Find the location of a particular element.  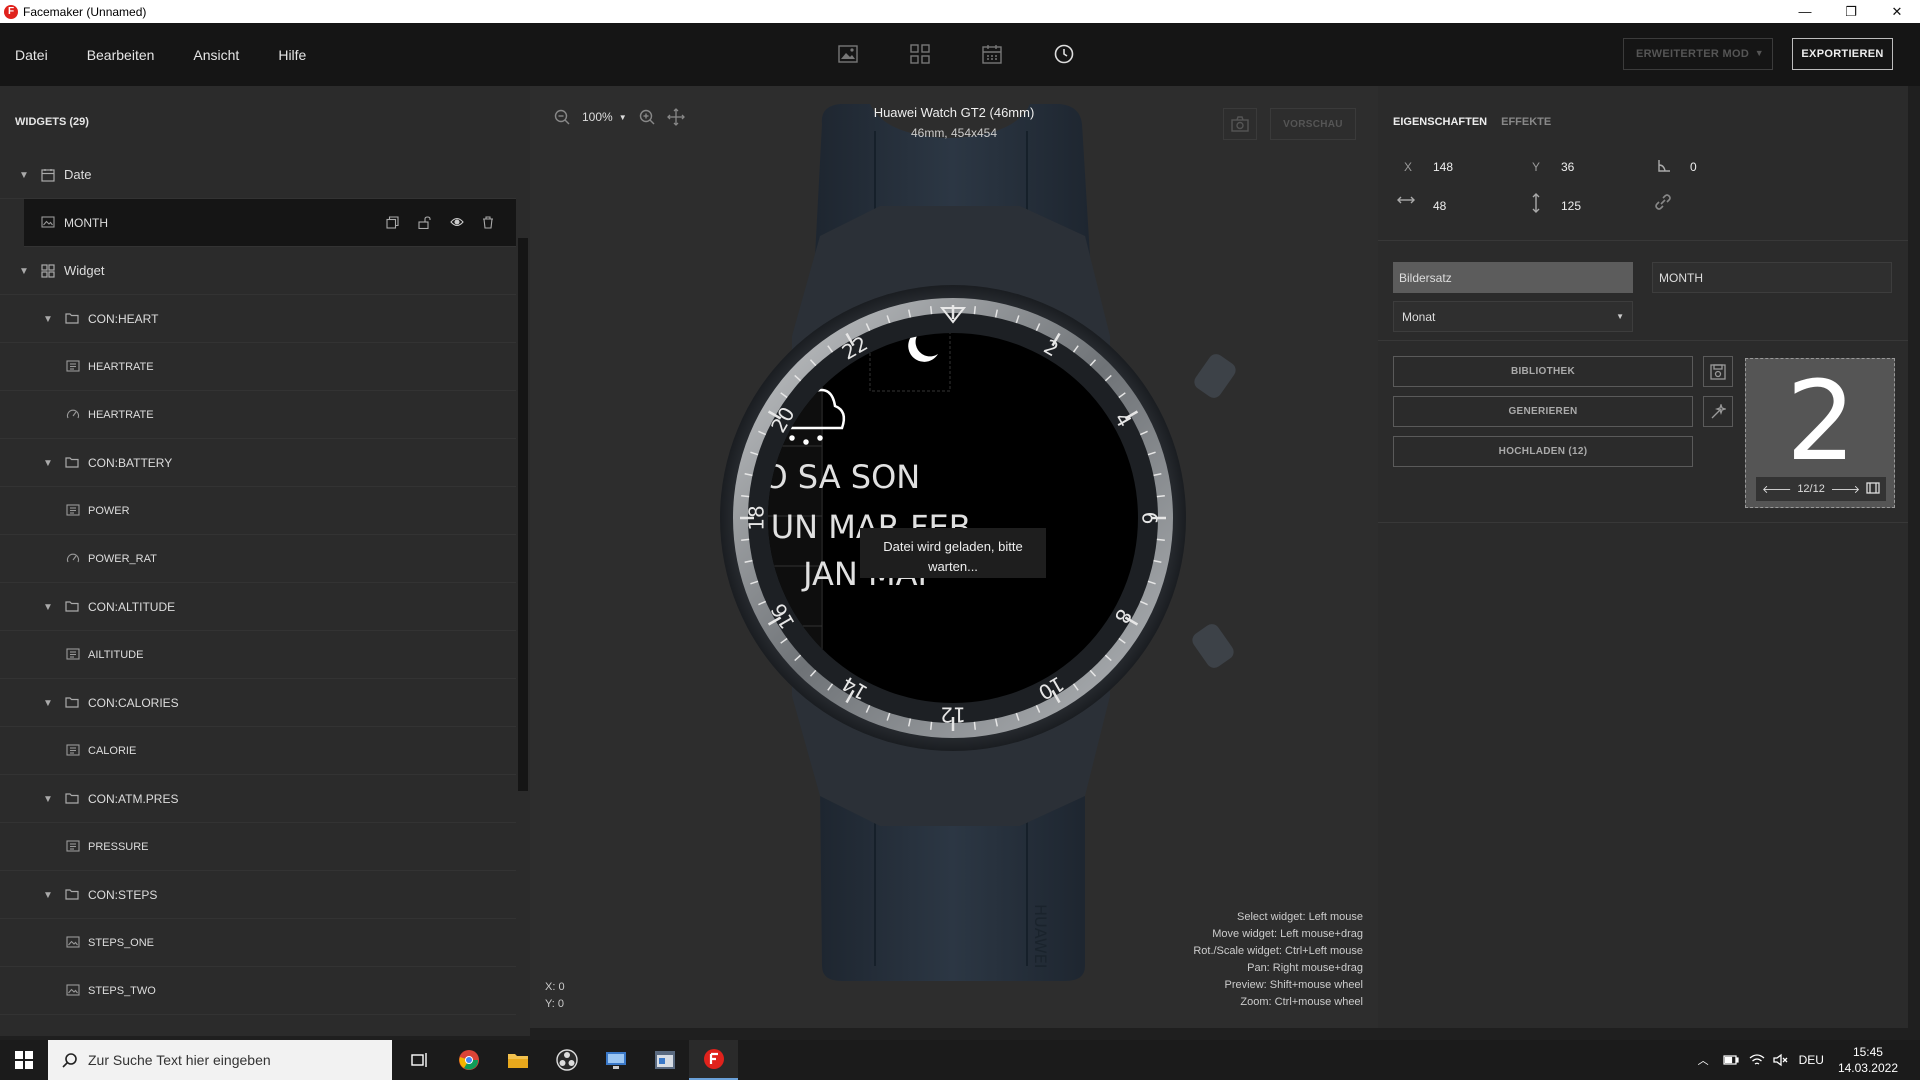

height-icon is located at coordinates (1536, 204).